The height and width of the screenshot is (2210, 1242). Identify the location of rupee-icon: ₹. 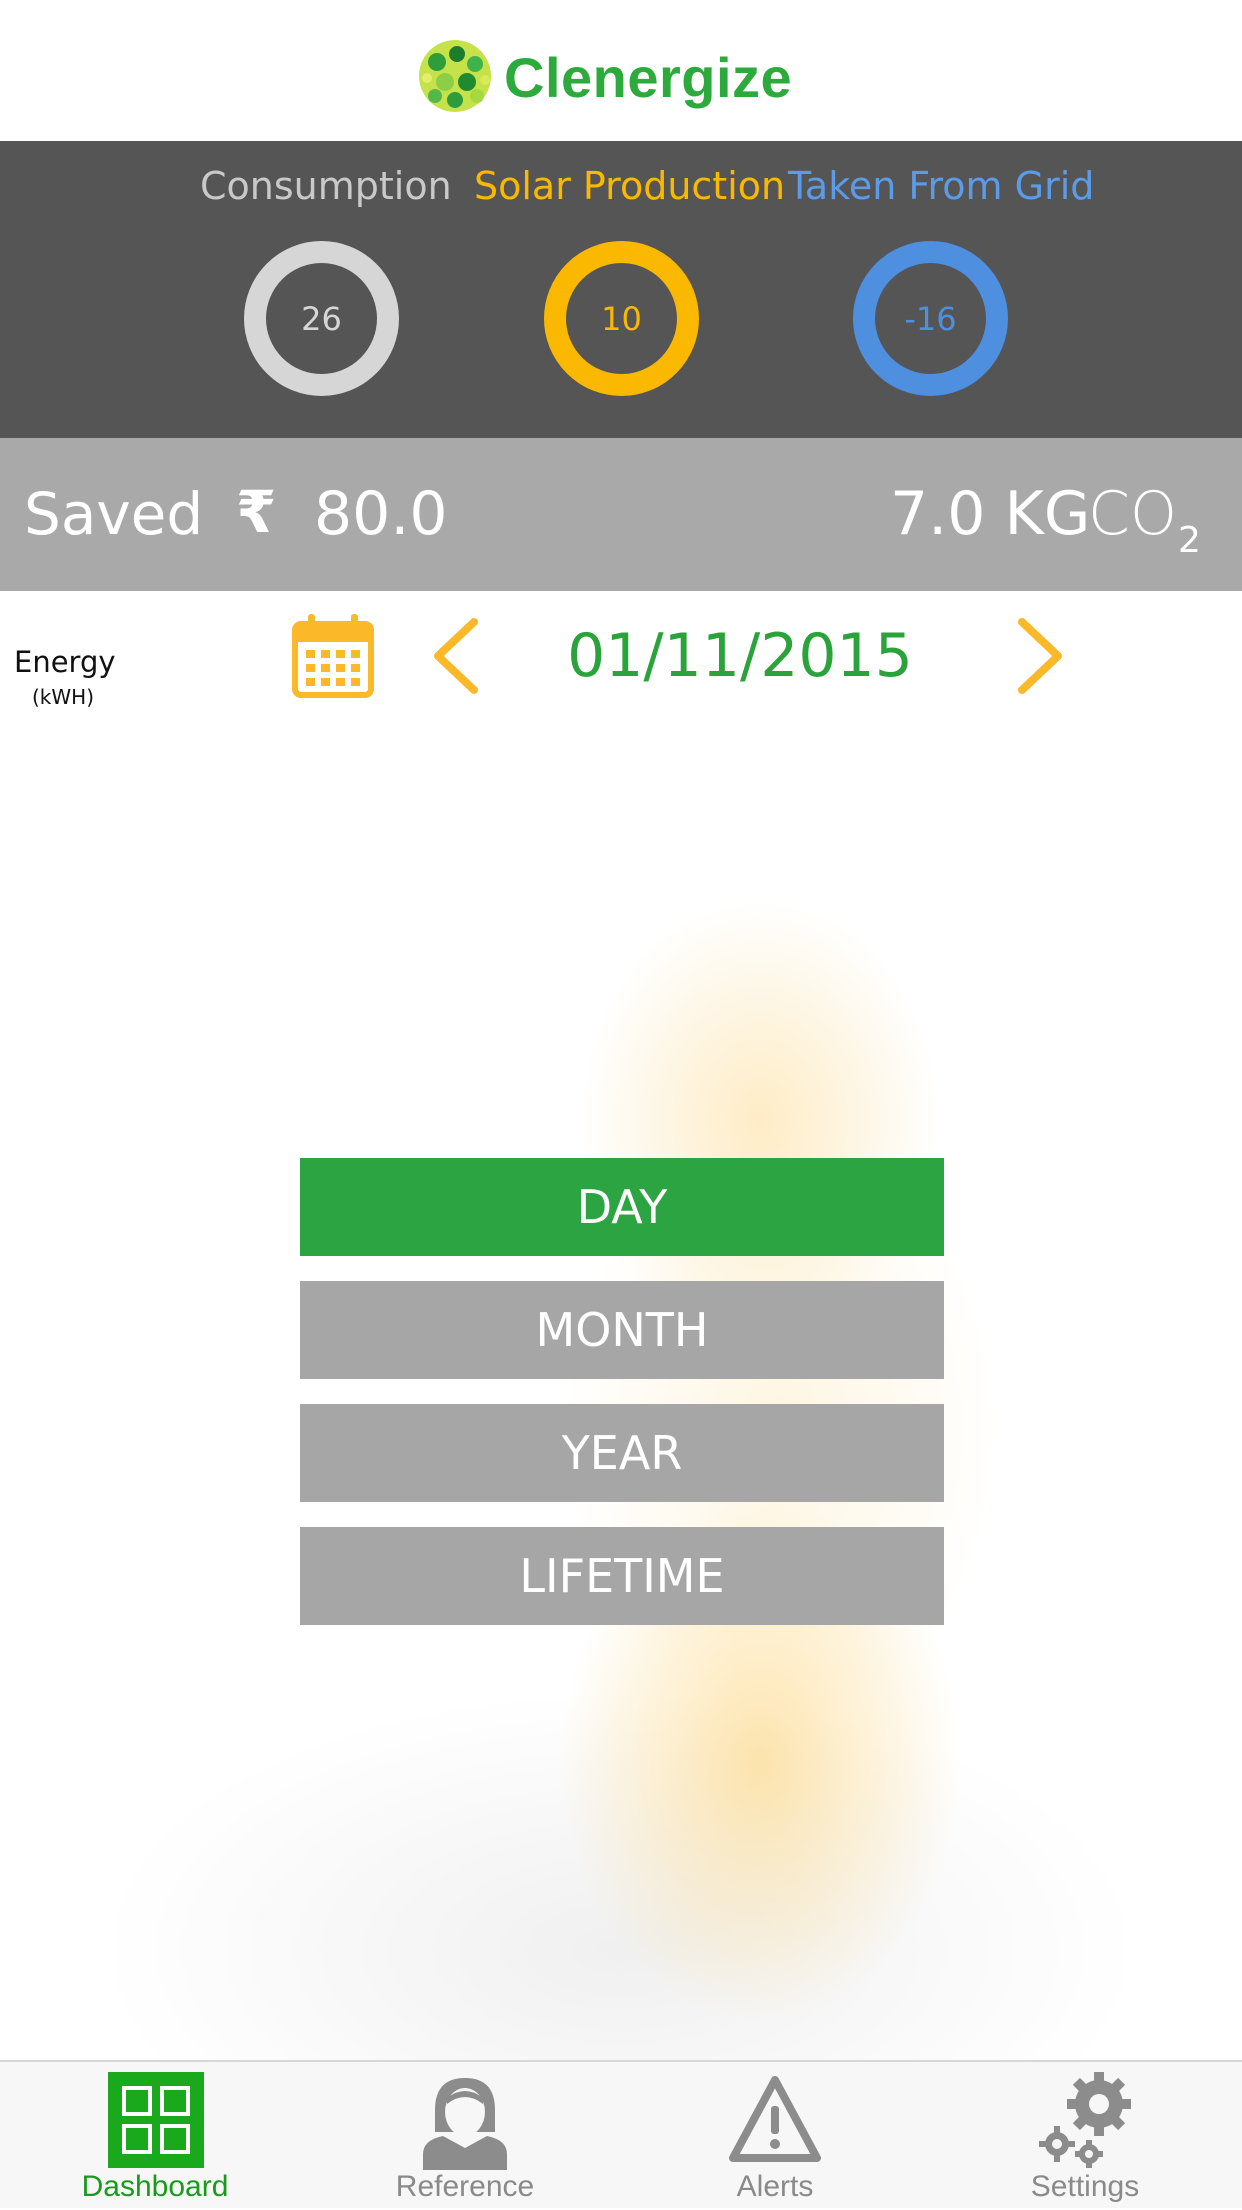
(256, 512).